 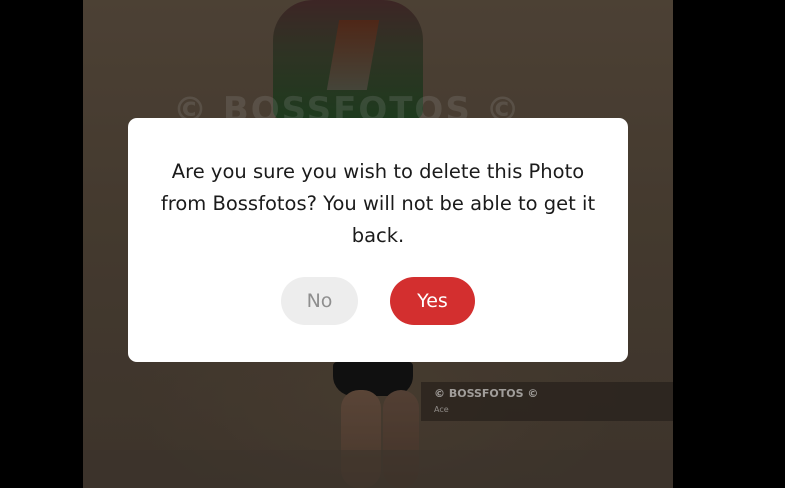 I want to click on caption-title: © BOSSFOTOS ©, so click(x=486, y=393).